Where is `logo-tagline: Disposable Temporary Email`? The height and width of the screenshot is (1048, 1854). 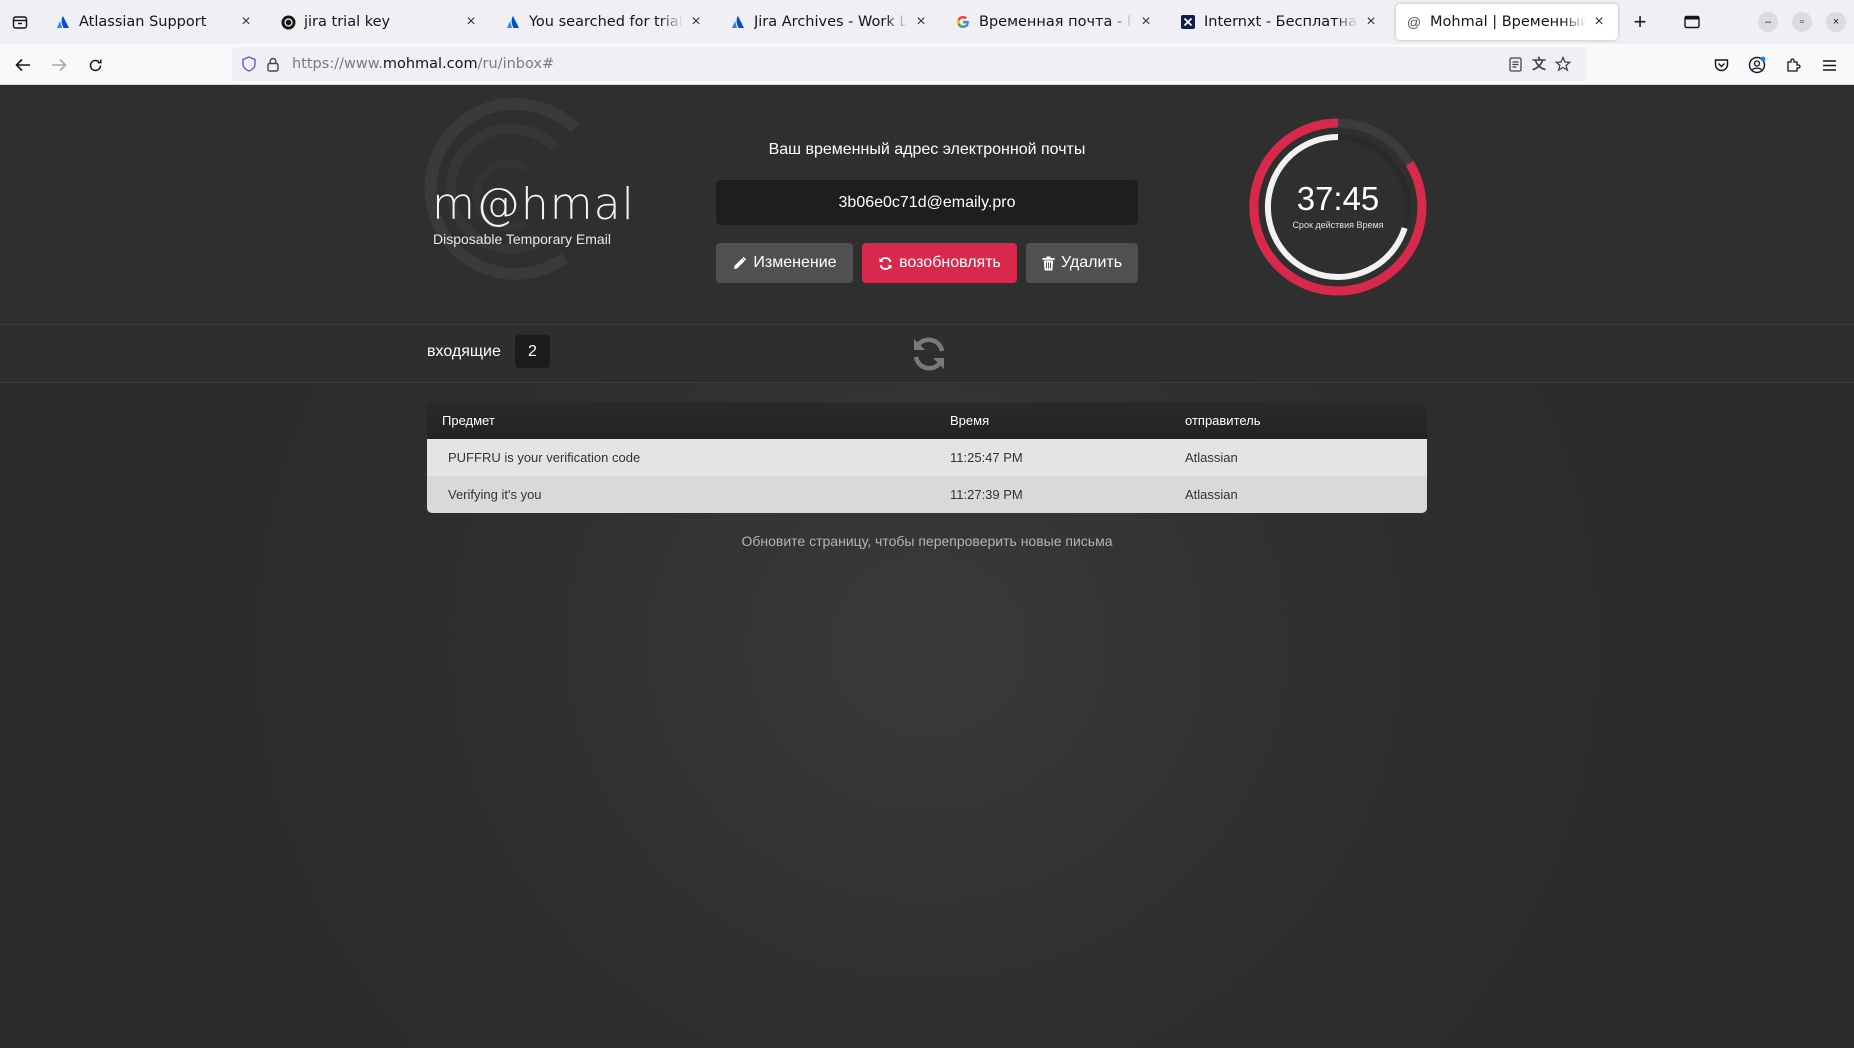 logo-tagline: Disposable Temporary Email is located at coordinates (522, 239).